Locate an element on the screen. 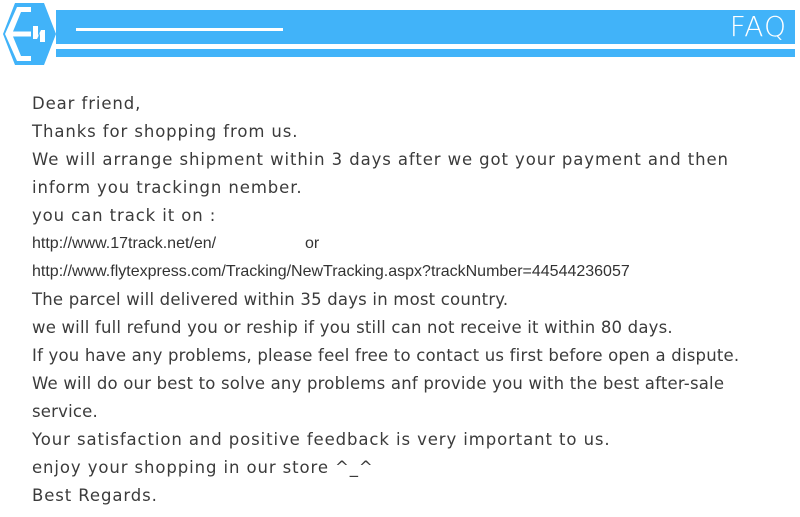  faq-line-after-sale-2: service. is located at coordinates (65, 411).